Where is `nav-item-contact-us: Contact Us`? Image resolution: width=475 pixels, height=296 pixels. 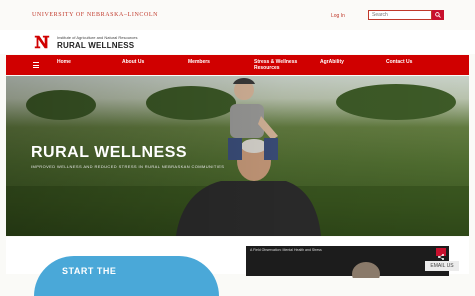 nav-item-contact-us: Contact Us is located at coordinates (399, 62).